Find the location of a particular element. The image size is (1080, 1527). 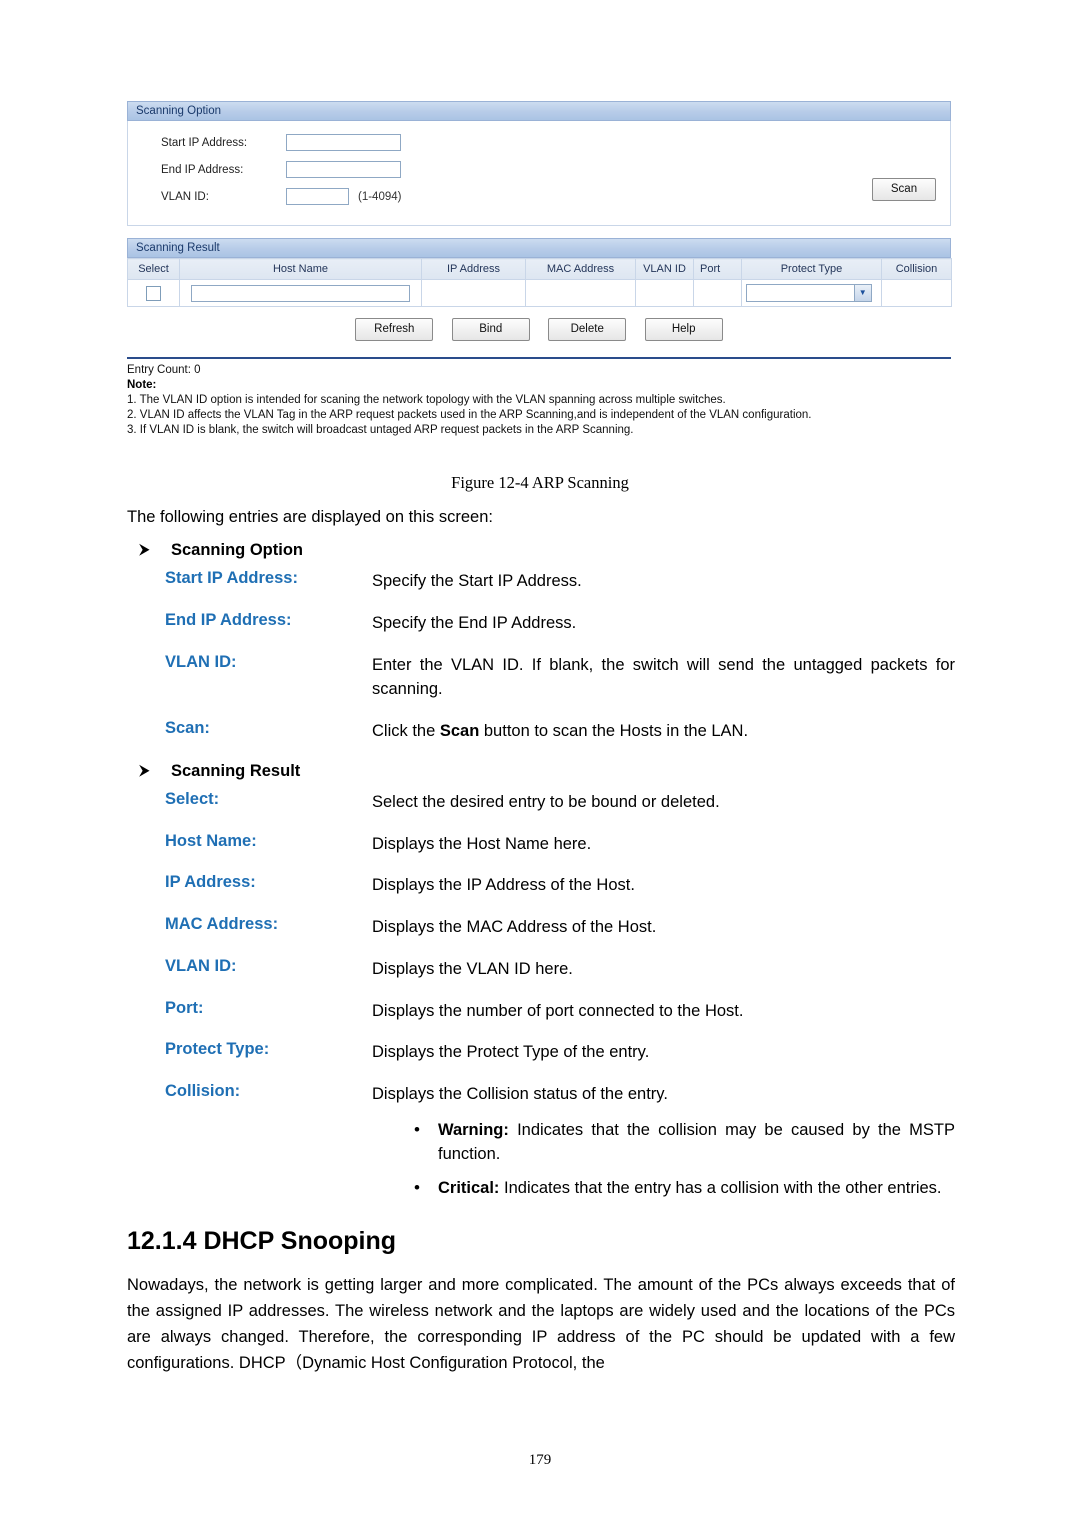

term-mac-address: MAC Address: is located at coordinates (222, 924).